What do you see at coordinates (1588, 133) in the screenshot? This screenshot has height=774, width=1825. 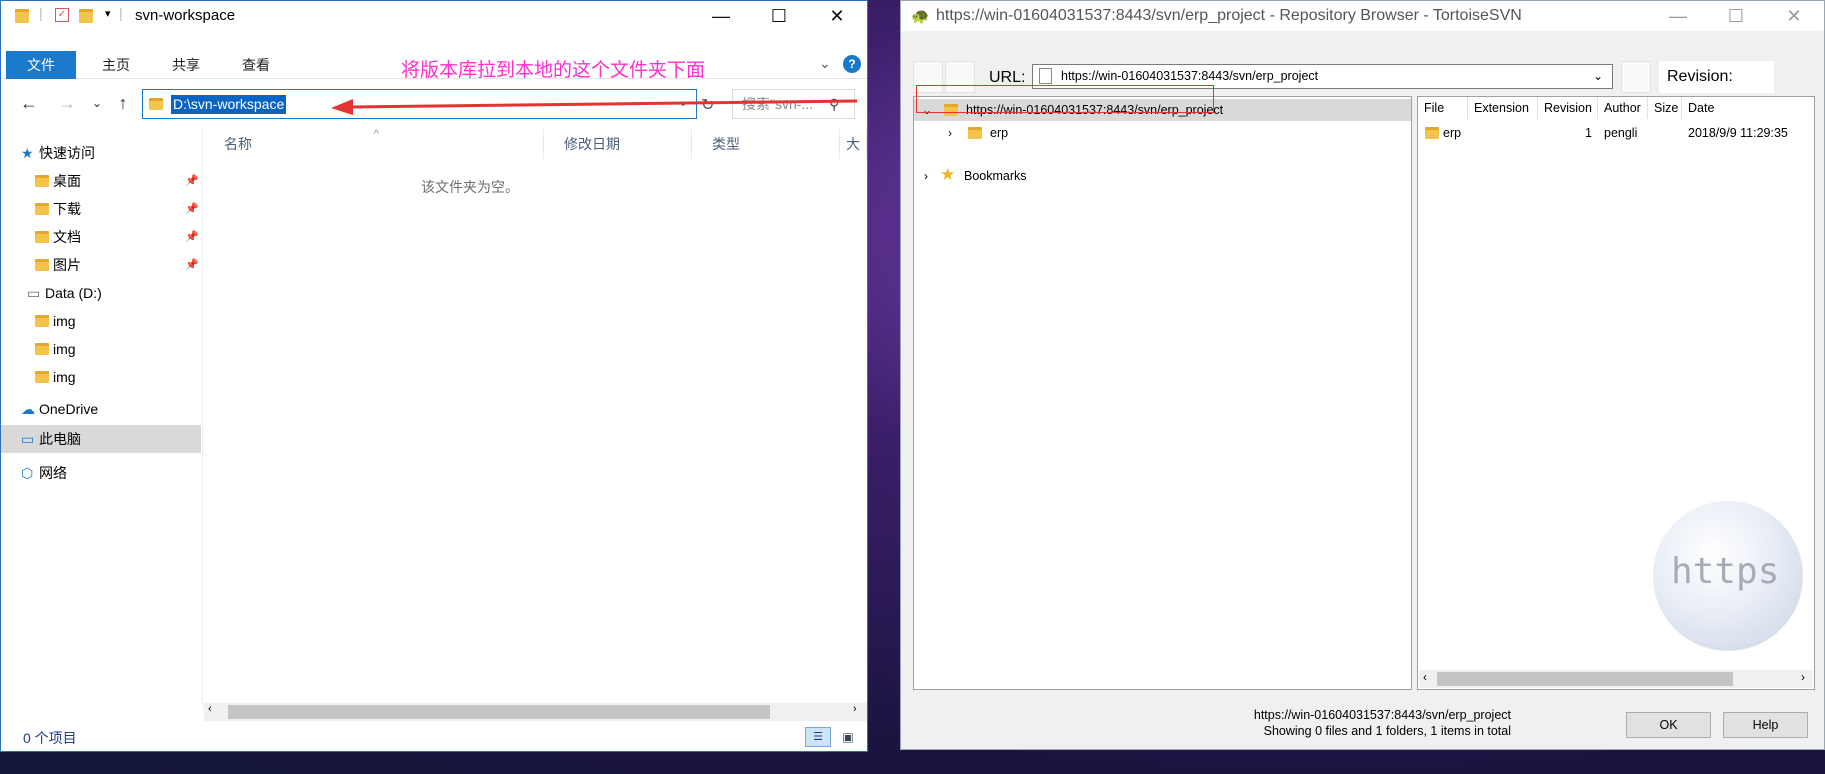 I see `cell-revision: 1` at bounding box center [1588, 133].